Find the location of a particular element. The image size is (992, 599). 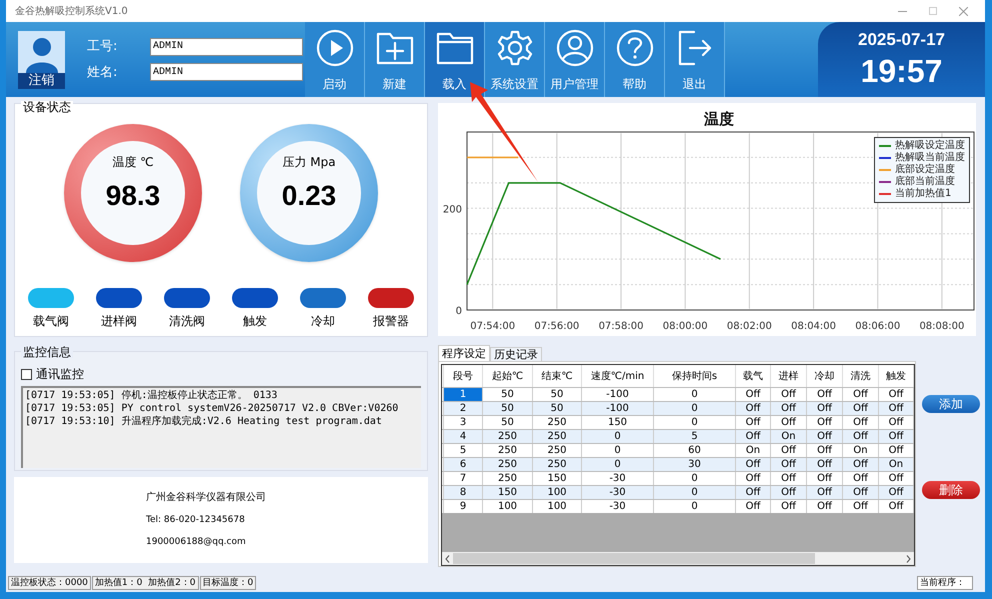

indicator-label: 清洗阀 is located at coordinates (187, 321).